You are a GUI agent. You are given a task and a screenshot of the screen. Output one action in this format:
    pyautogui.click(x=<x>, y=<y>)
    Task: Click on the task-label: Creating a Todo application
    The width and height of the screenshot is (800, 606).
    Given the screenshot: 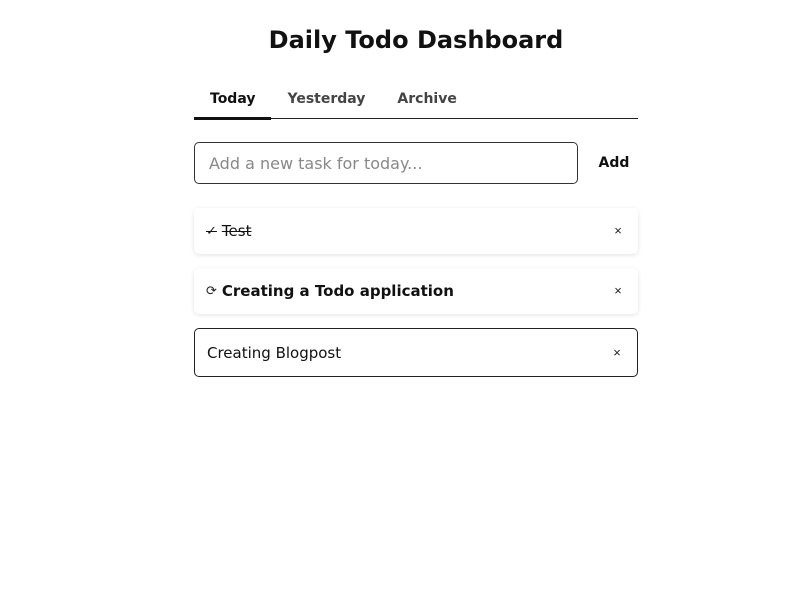 What is the action you would take?
    pyautogui.click(x=337, y=291)
    